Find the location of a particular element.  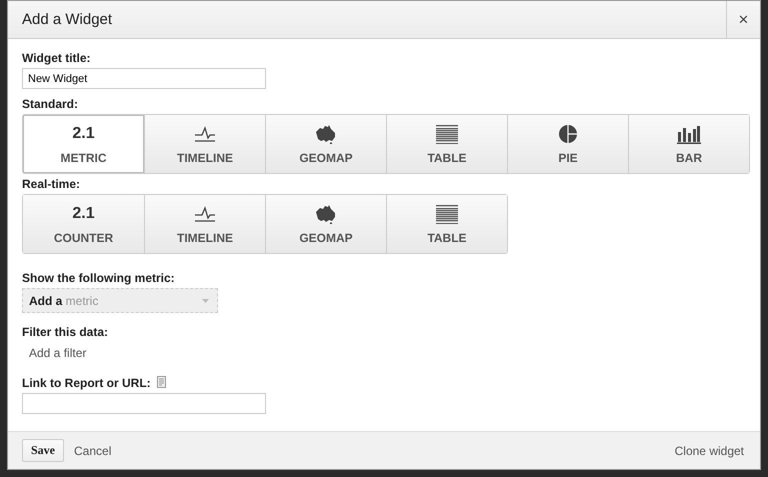

window-title: Add a Widget is located at coordinates (67, 19).